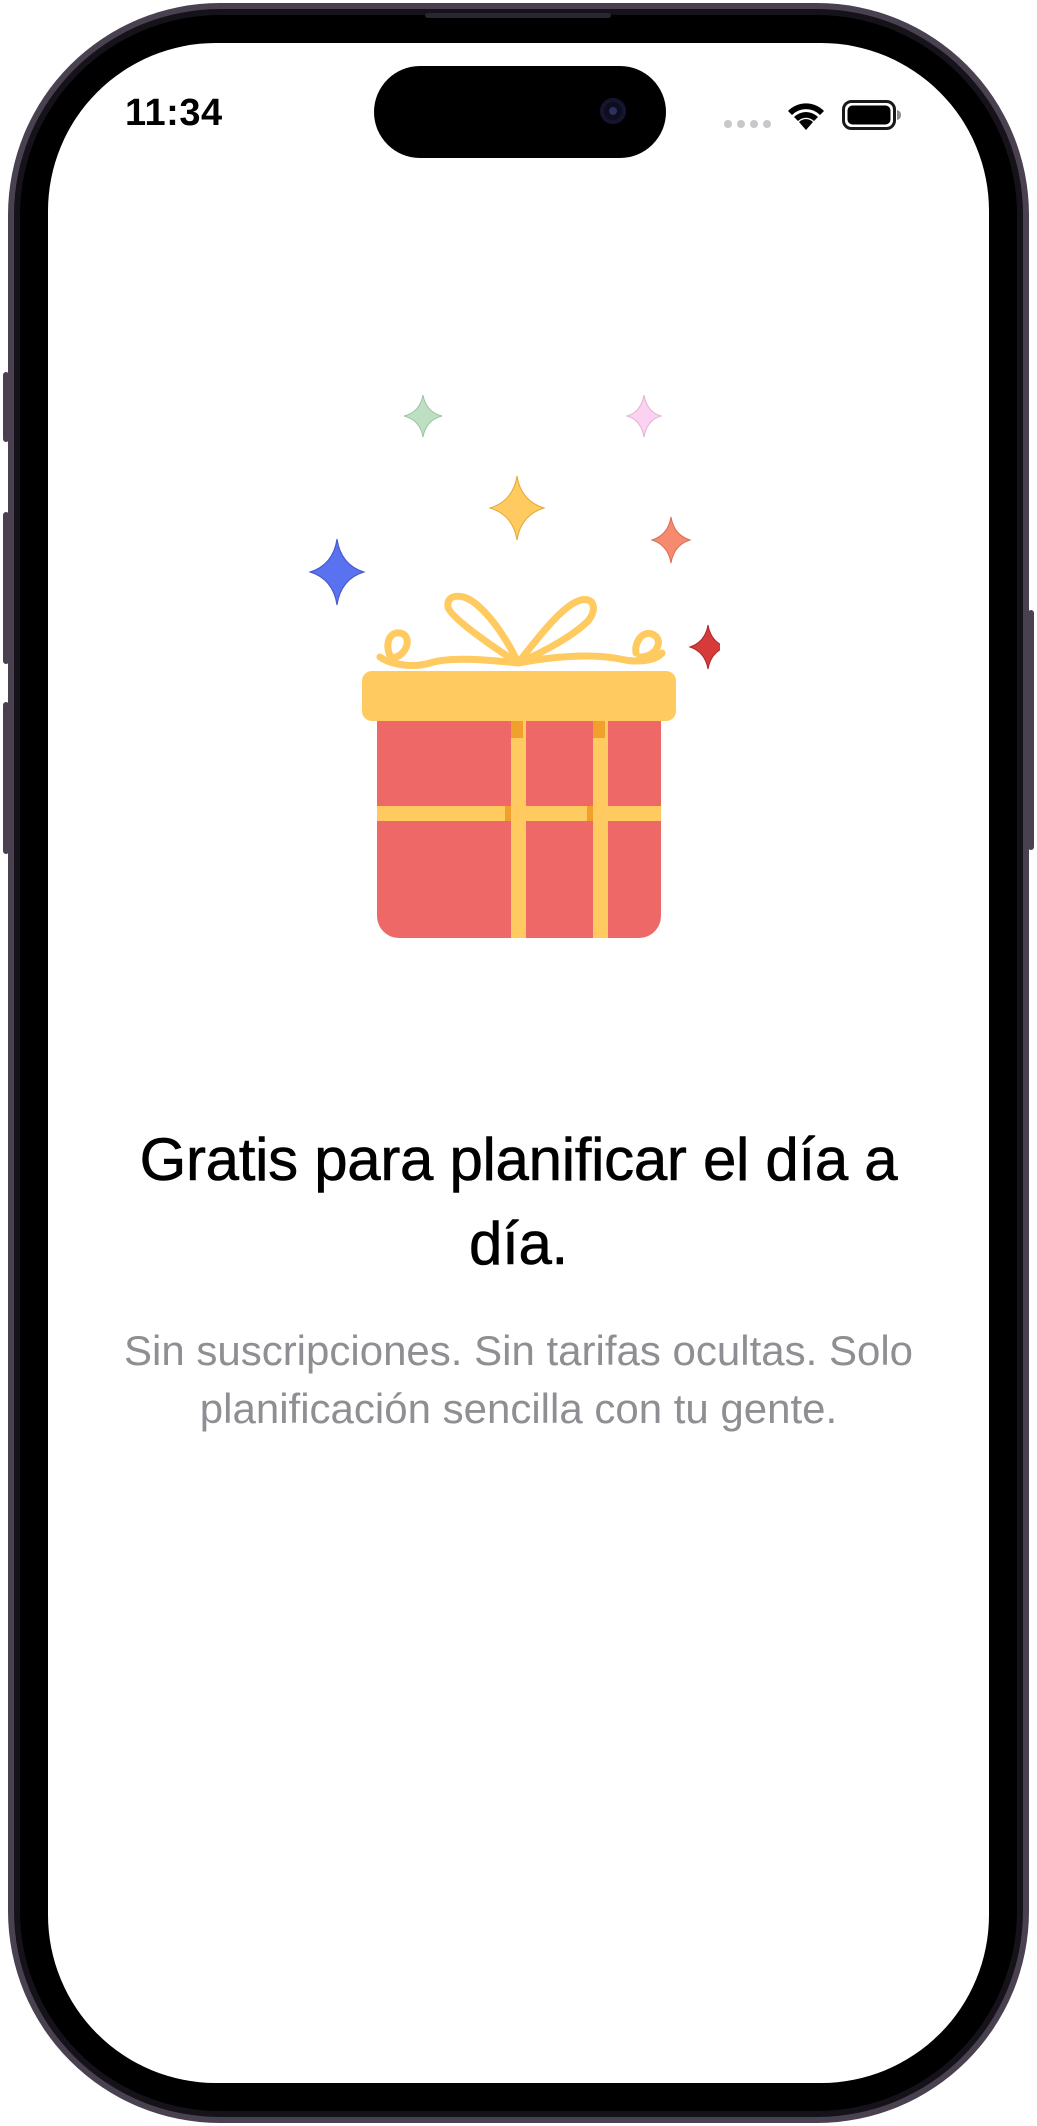 The width and height of the screenshot is (1037, 2126). What do you see at coordinates (518, 15) in the screenshot?
I see `speaker-grille` at bounding box center [518, 15].